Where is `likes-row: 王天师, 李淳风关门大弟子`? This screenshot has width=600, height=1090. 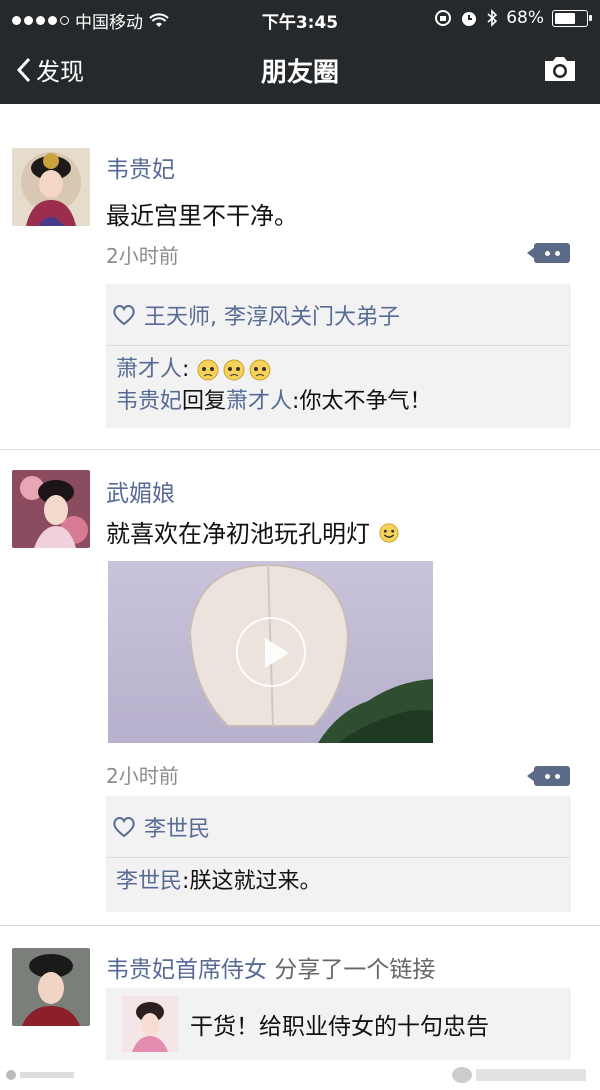 likes-row: 王天师, 李淳风关门大弟子 is located at coordinates (338, 315).